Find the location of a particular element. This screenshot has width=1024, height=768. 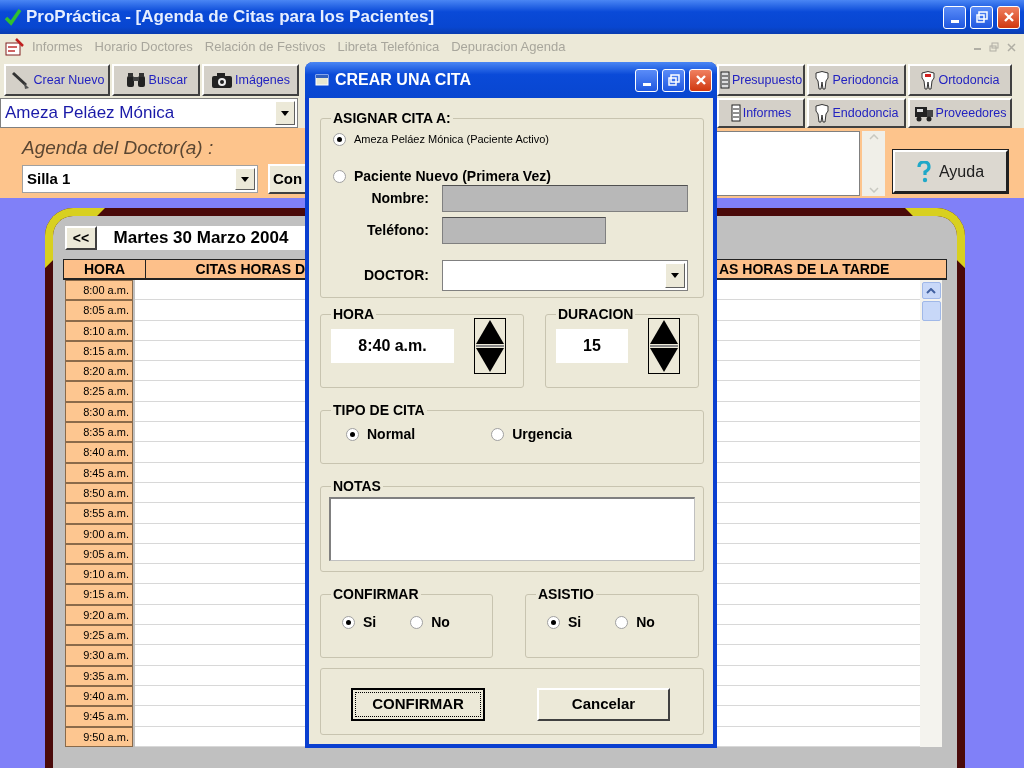

radio-button: Paciente Nuevo (Primera Vez) is located at coordinates (514, 176).